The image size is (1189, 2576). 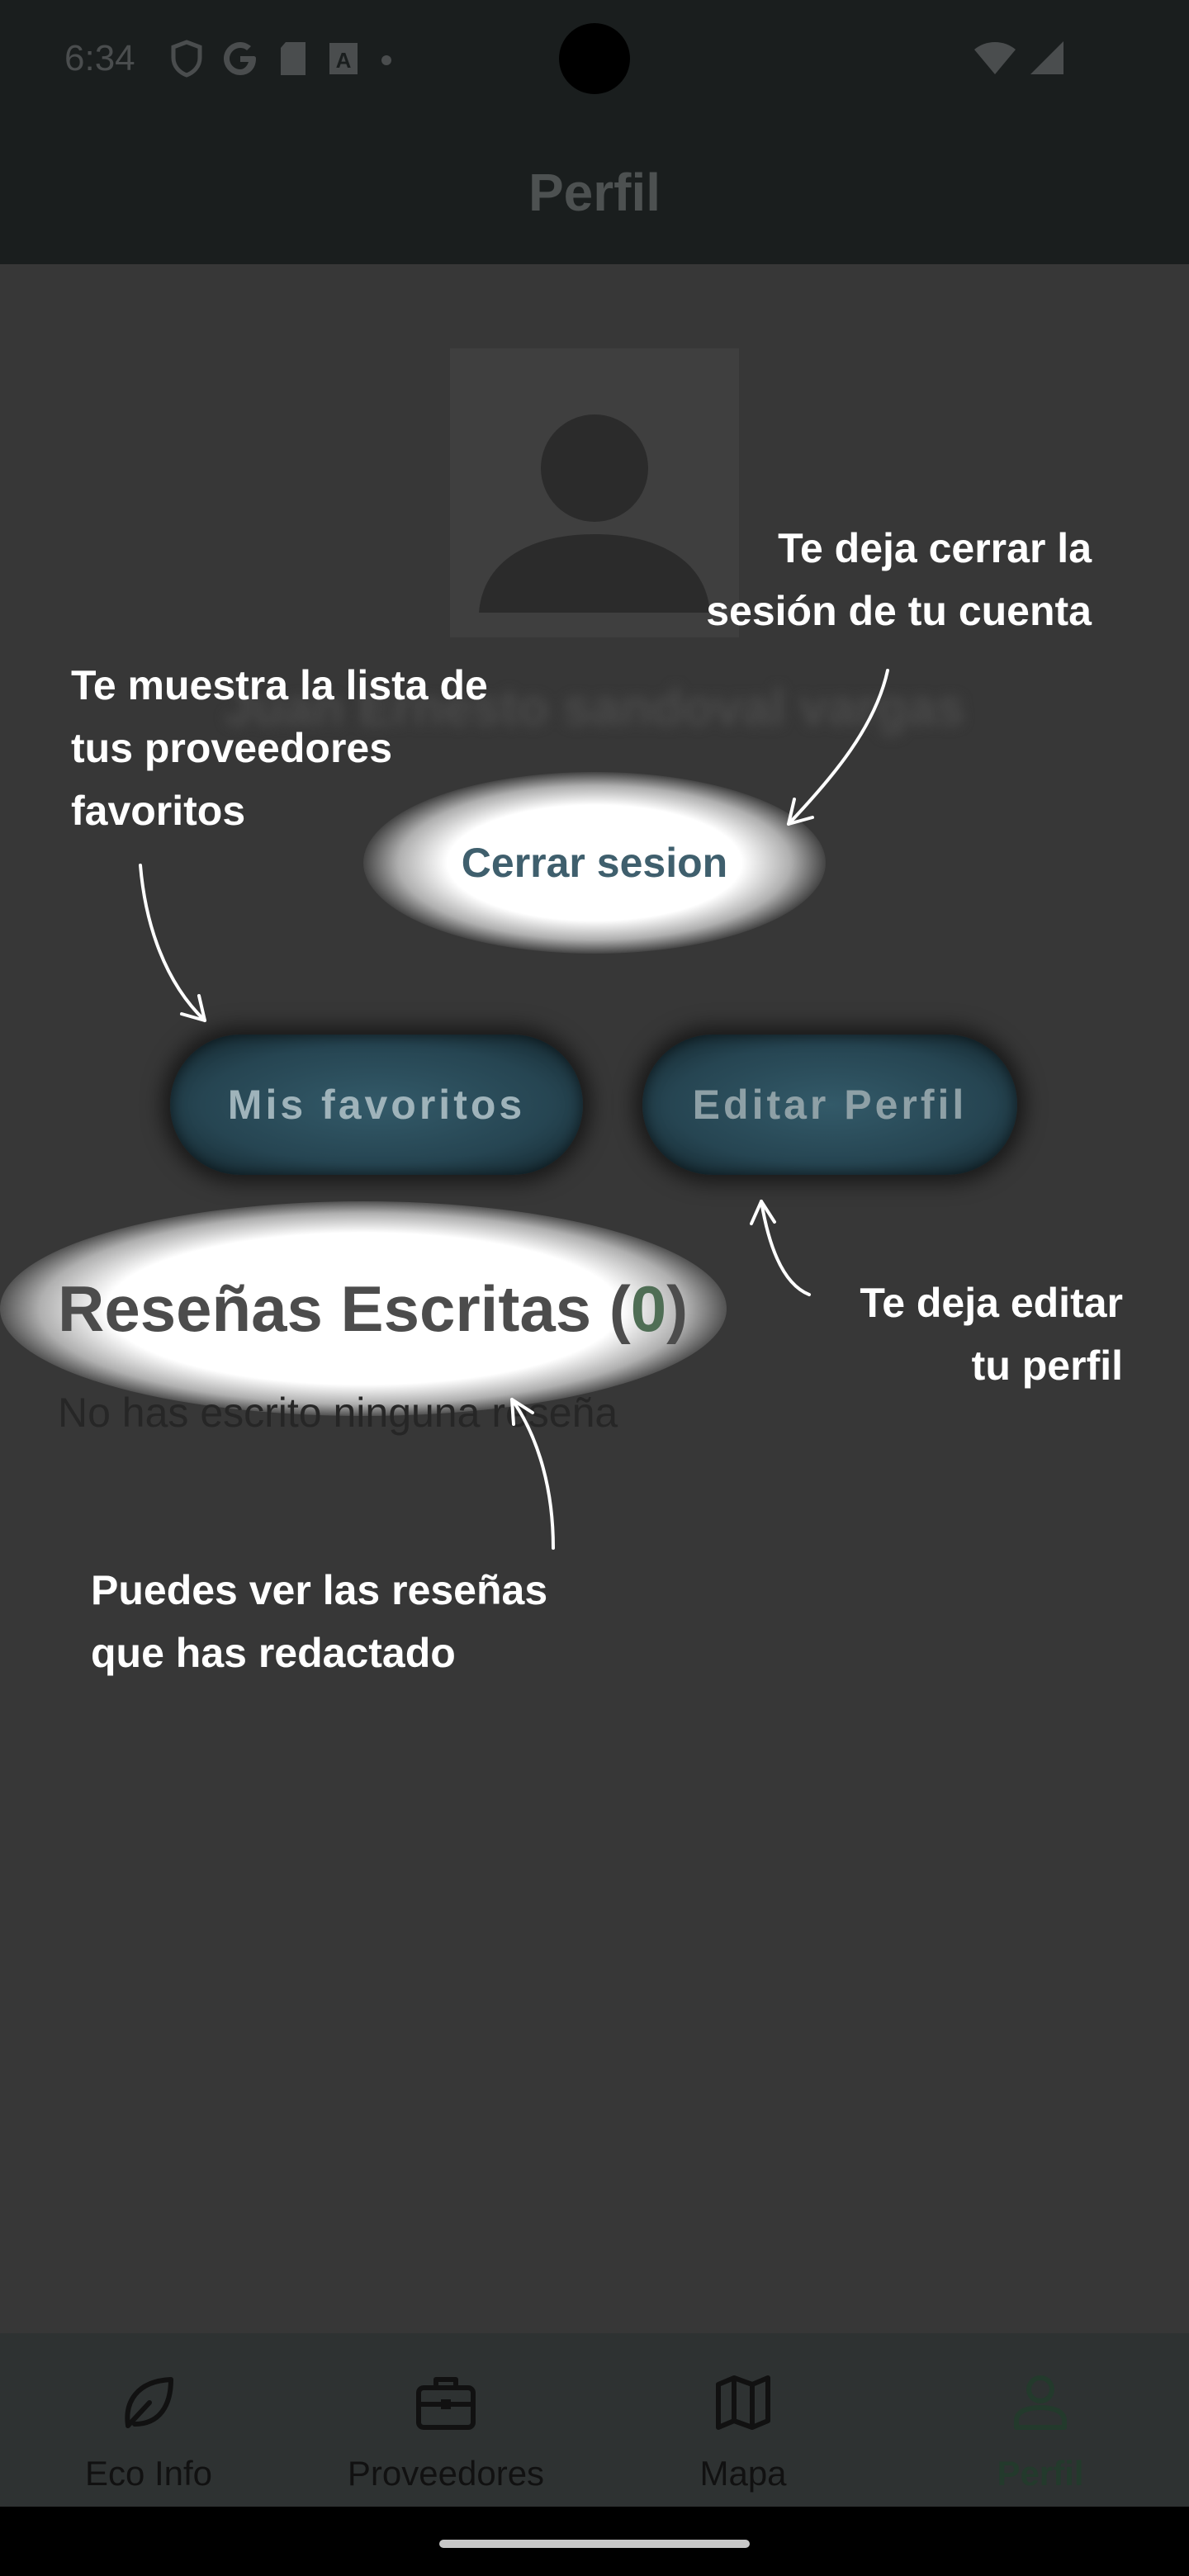 I want to click on gesture-handle, so click(x=594, y=2544).